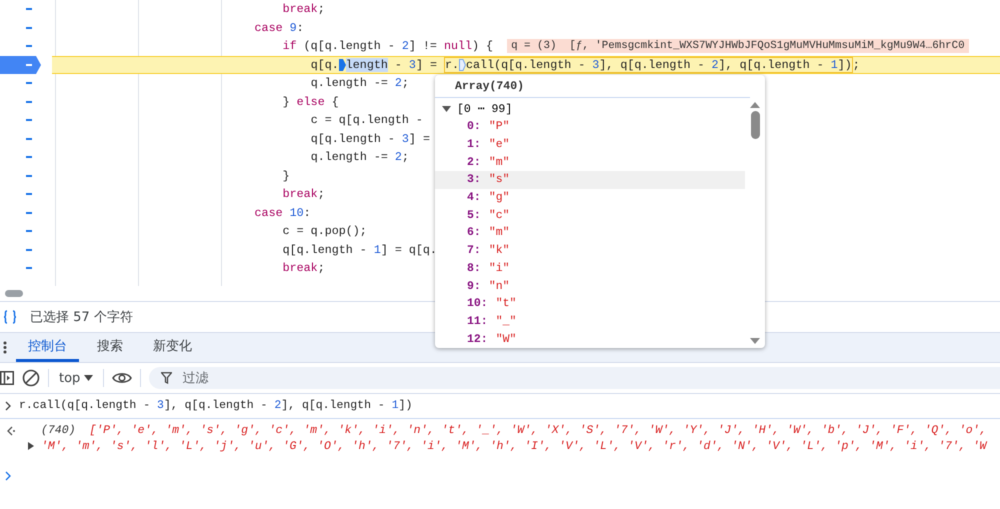 The height and width of the screenshot is (509, 1000). I want to click on array-item-row: 5: "c", so click(590, 215).